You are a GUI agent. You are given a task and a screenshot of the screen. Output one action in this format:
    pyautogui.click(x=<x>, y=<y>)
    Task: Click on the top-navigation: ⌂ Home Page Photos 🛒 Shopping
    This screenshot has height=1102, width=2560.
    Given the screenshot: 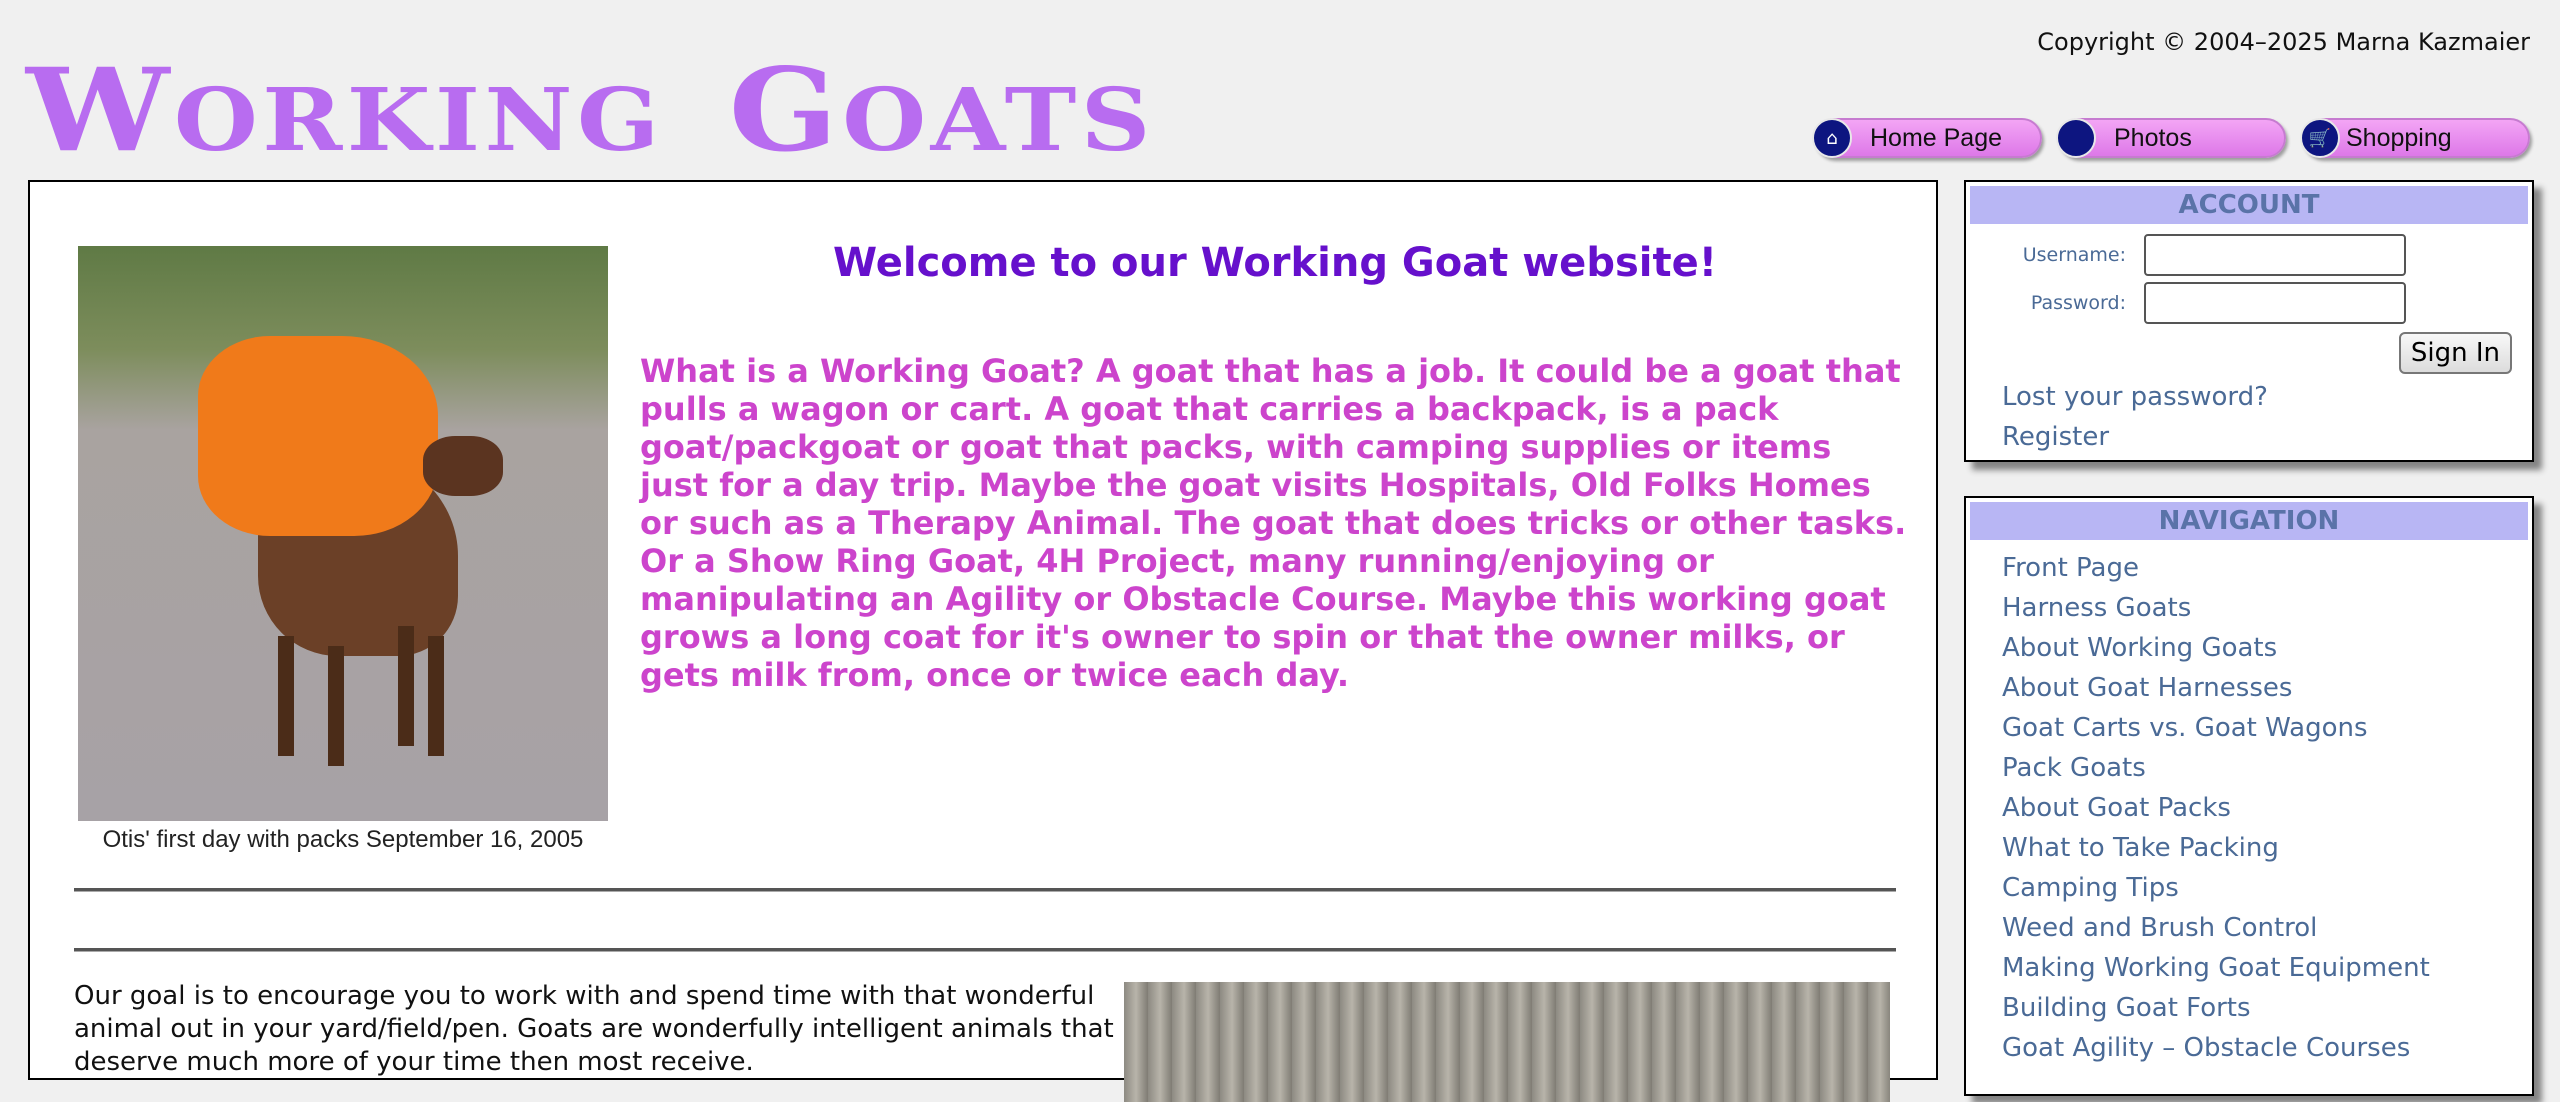 What is the action you would take?
    pyautogui.click(x=2171, y=138)
    